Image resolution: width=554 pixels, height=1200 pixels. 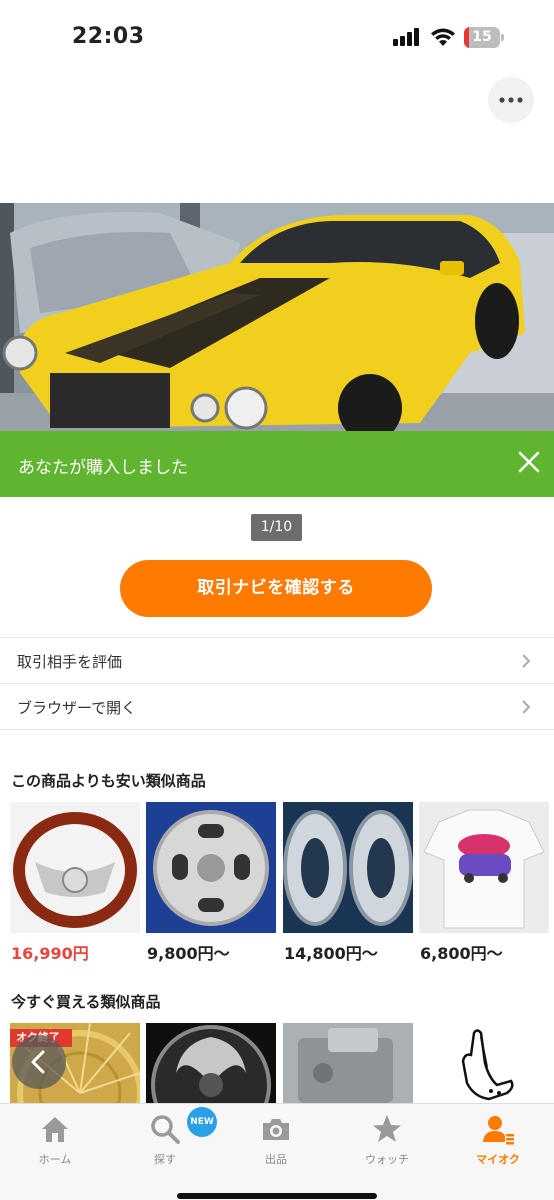 What do you see at coordinates (461, 953) in the screenshot?
I see `item-price: 6,800円〜` at bounding box center [461, 953].